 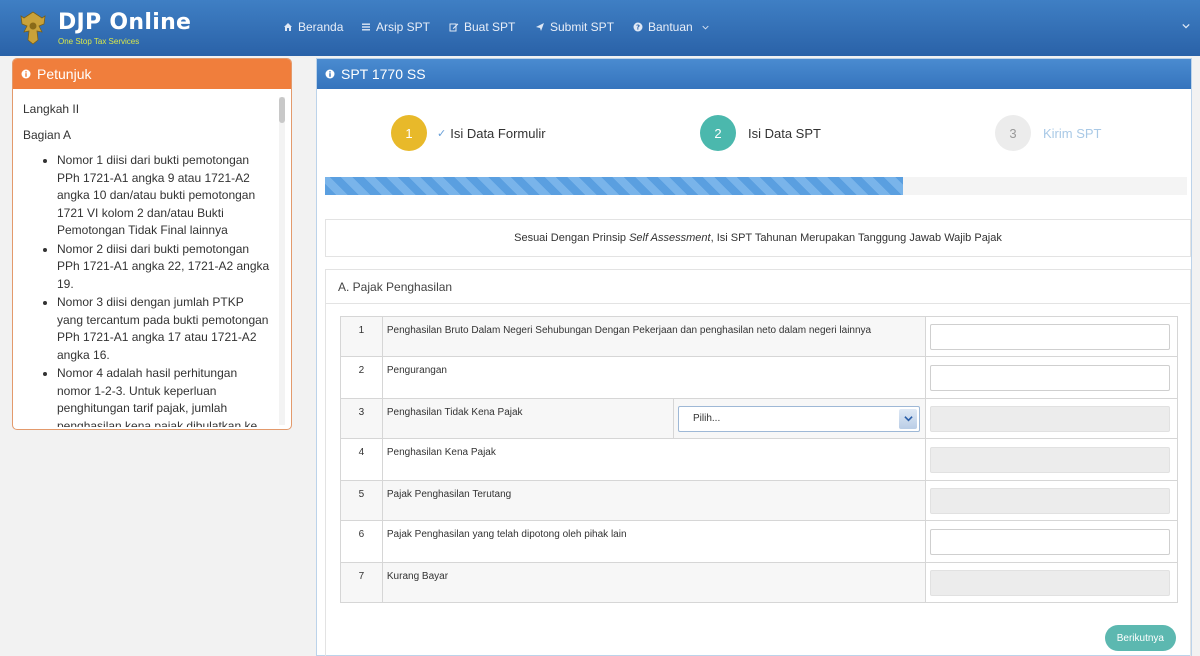 I want to click on spt-form-header: SPT 1770 SS, so click(x=754, y=74).